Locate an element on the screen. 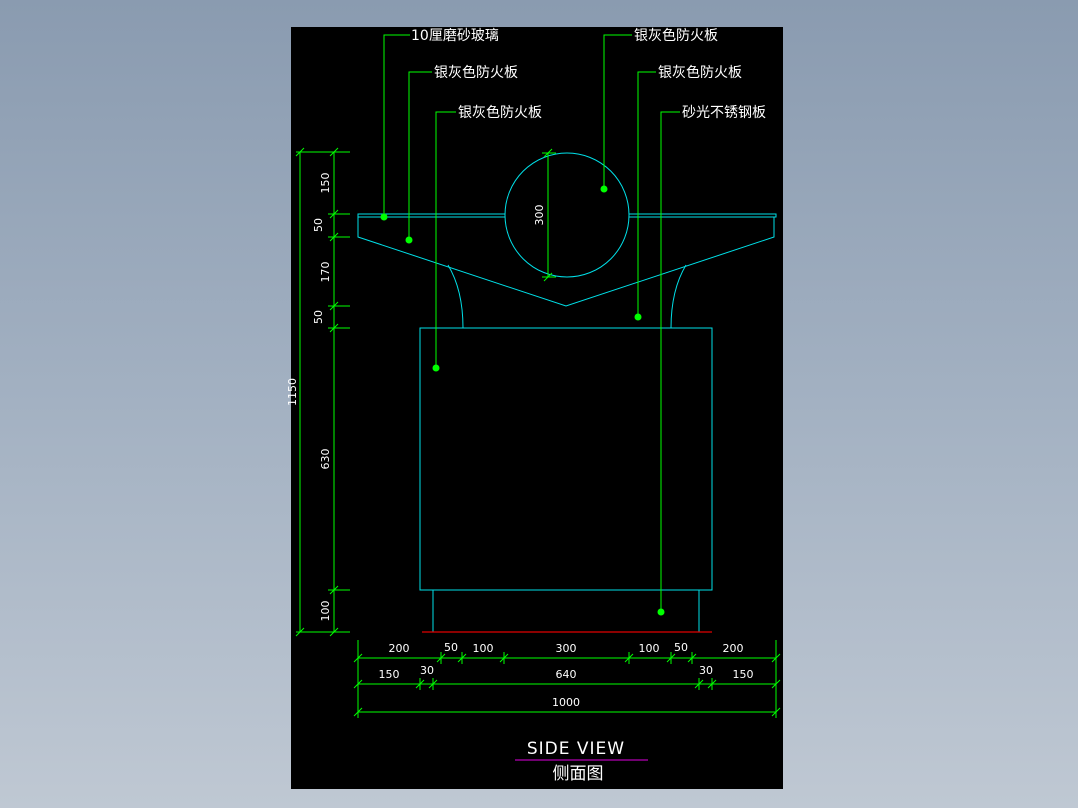 The image size is (1078, 808). callout-fireboard-4: 银灰色防火板 is located at coordinates (700, 72).